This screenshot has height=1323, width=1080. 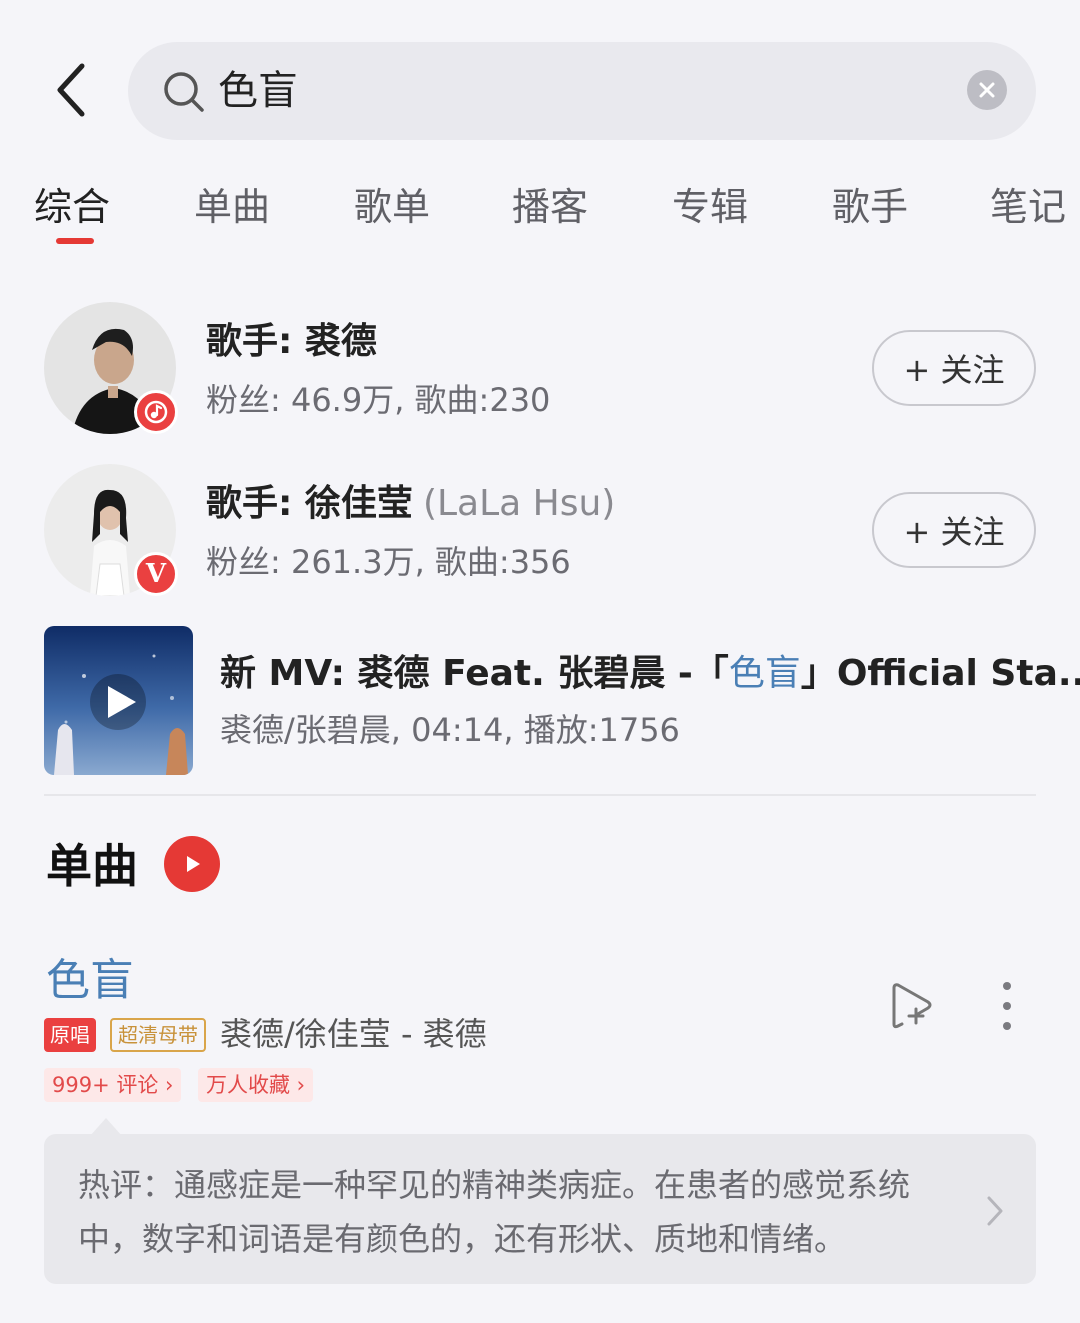 I want to click on more-options-button, so click(x=1007, y=1006).